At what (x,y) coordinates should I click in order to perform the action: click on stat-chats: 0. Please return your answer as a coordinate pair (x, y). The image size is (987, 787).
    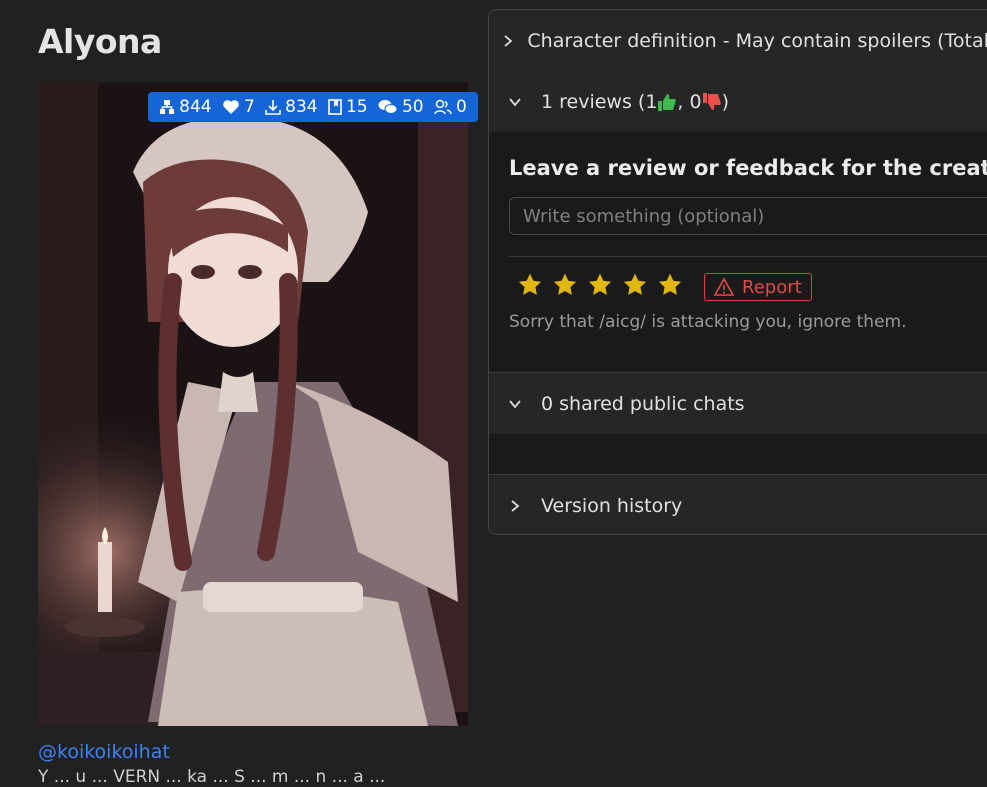
    Looking at the image, I should click on (450, 107).